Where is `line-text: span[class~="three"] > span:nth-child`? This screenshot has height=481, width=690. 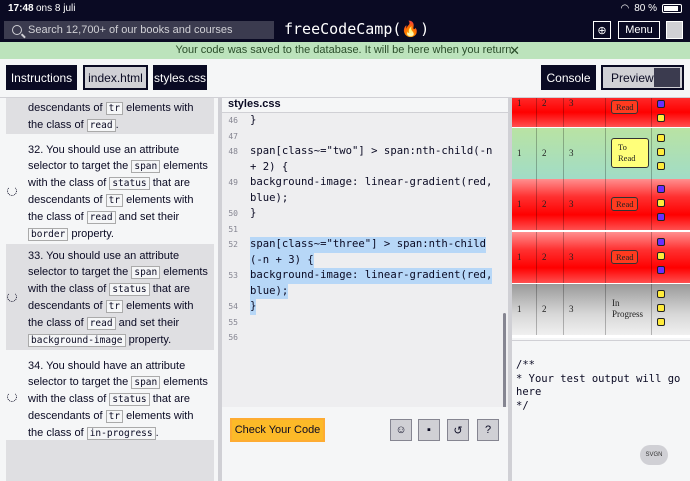
line-text: span[class~="three"] > span:nth-child is located at coordinates (368, 245).